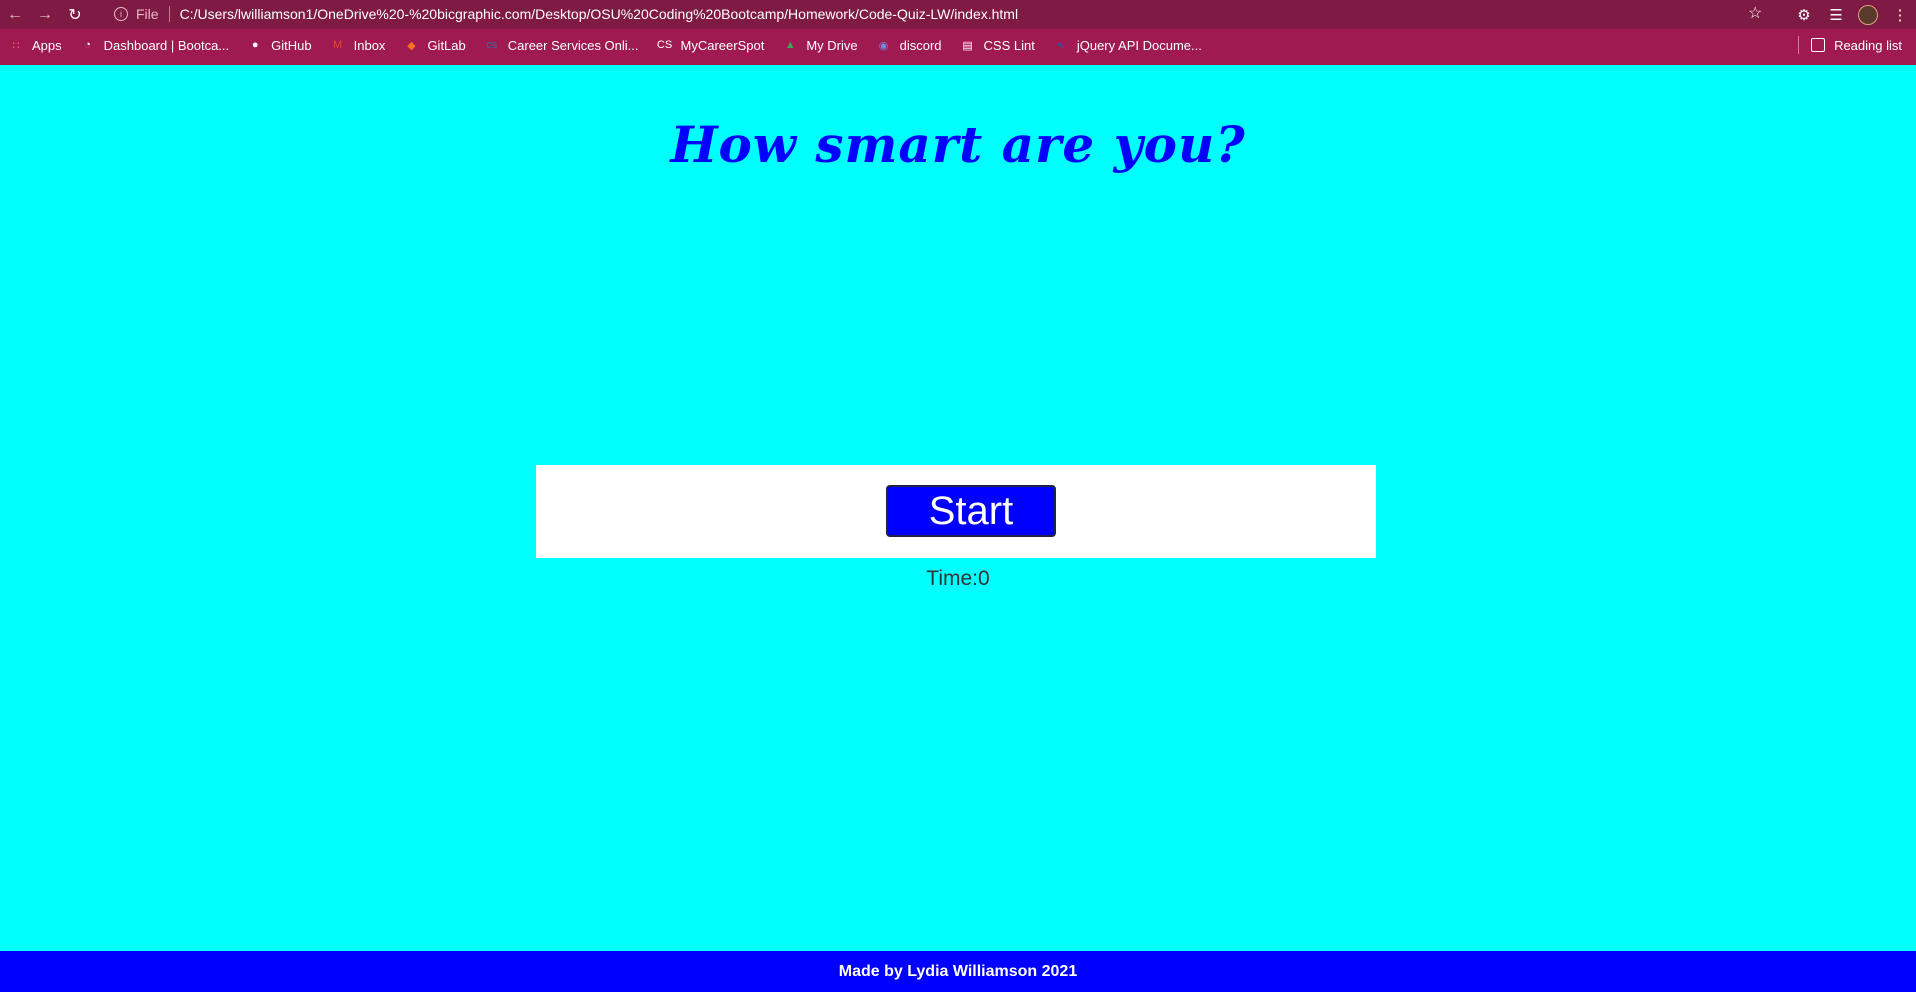 The height and width of the screenshot is (992, 1916). Describe the element at coordinates (790, 45) in the screenshot. I see `google-drive-icon: ▲` at that location.